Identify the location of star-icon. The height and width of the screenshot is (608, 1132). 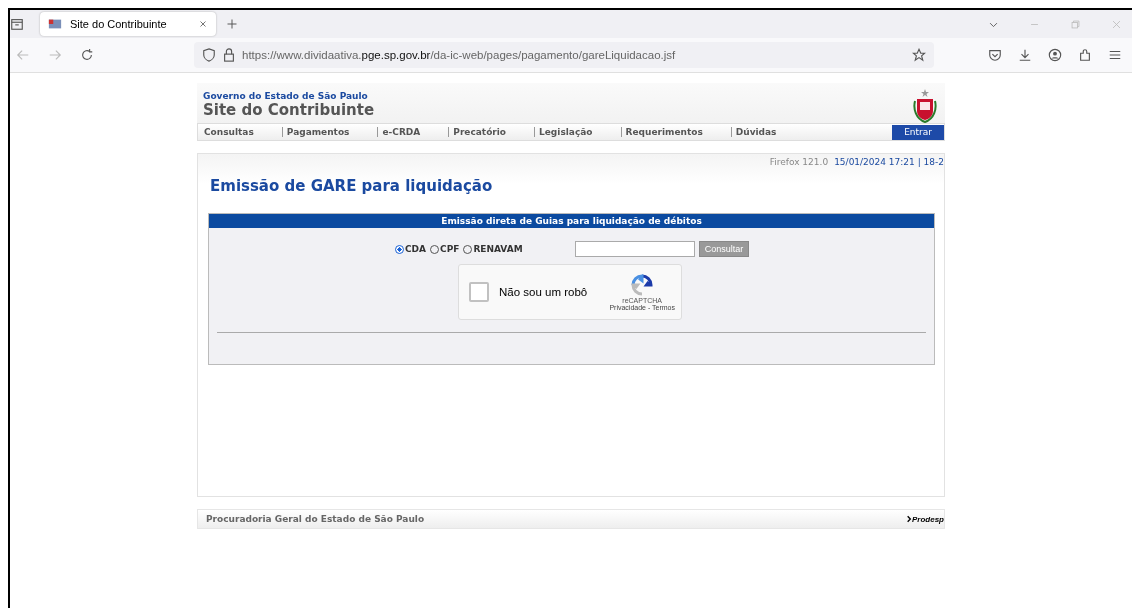
(919, 55).